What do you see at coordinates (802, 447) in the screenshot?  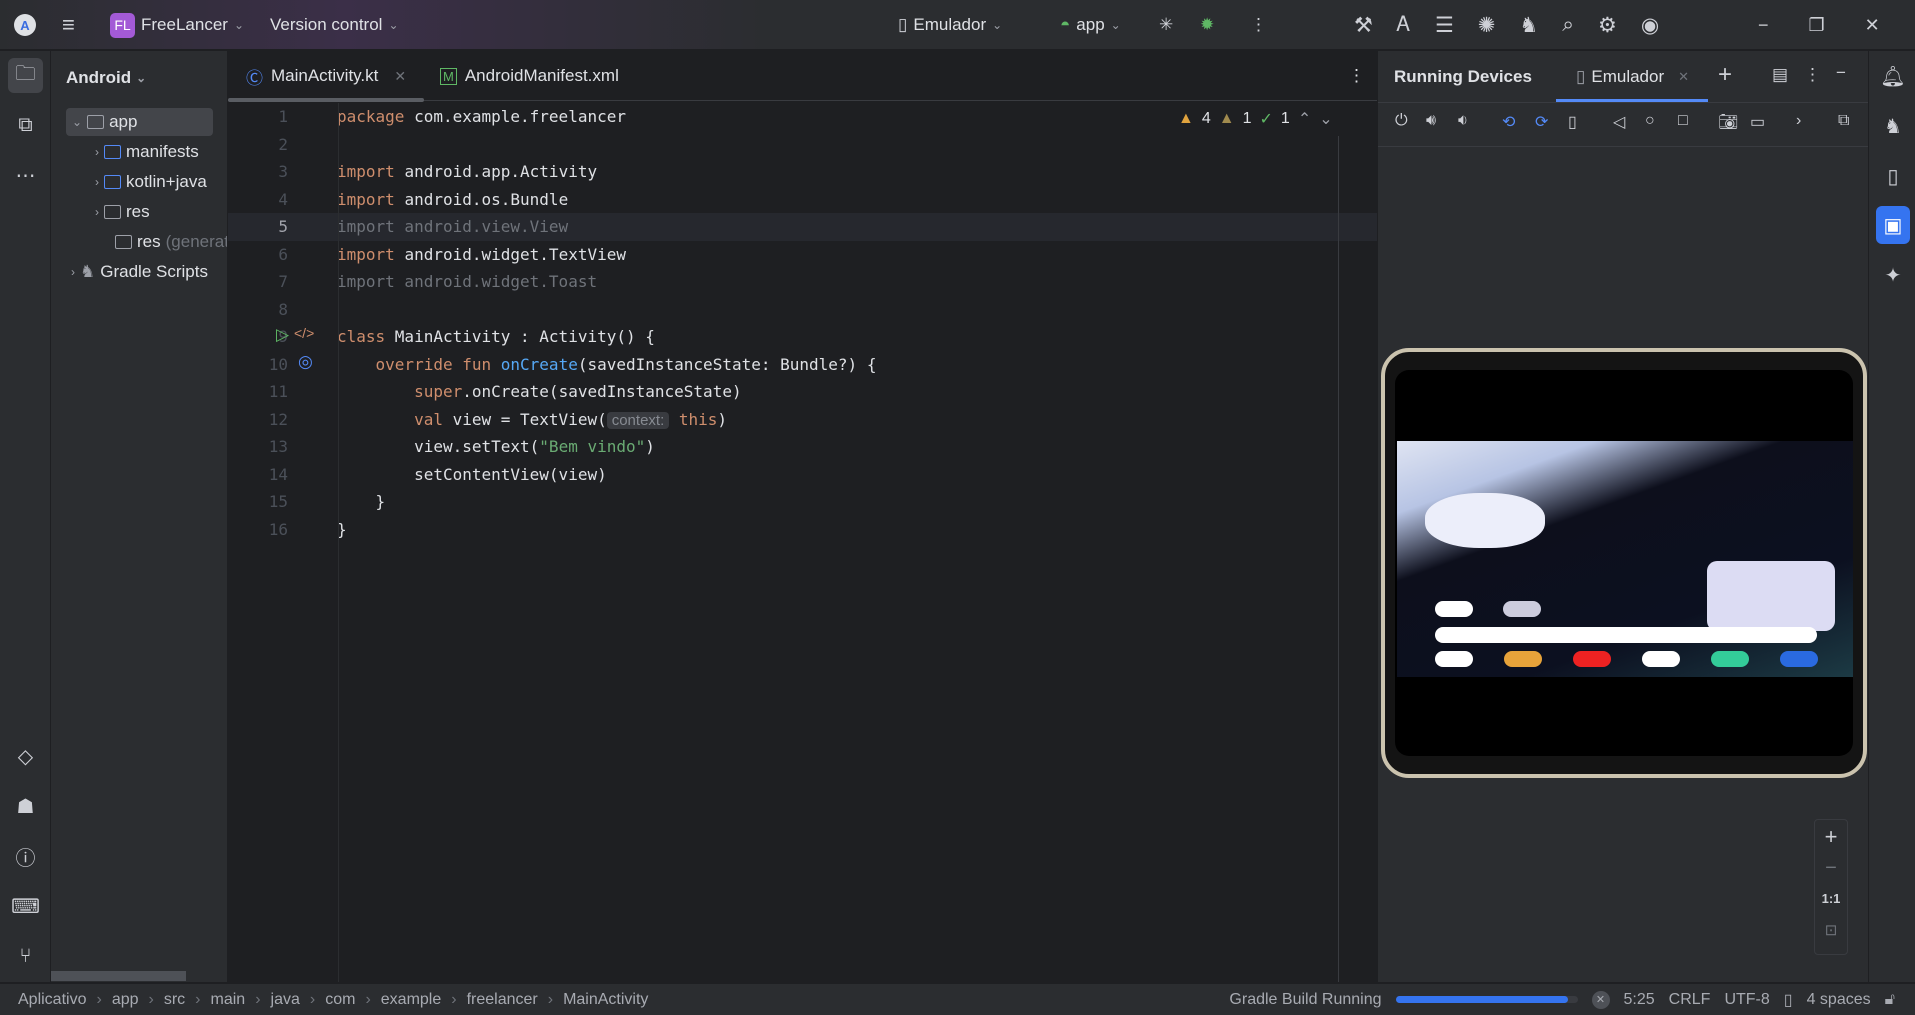 I see `code-line: 13 view.setText("Bem vindo")` at bounding box center [802, 447].